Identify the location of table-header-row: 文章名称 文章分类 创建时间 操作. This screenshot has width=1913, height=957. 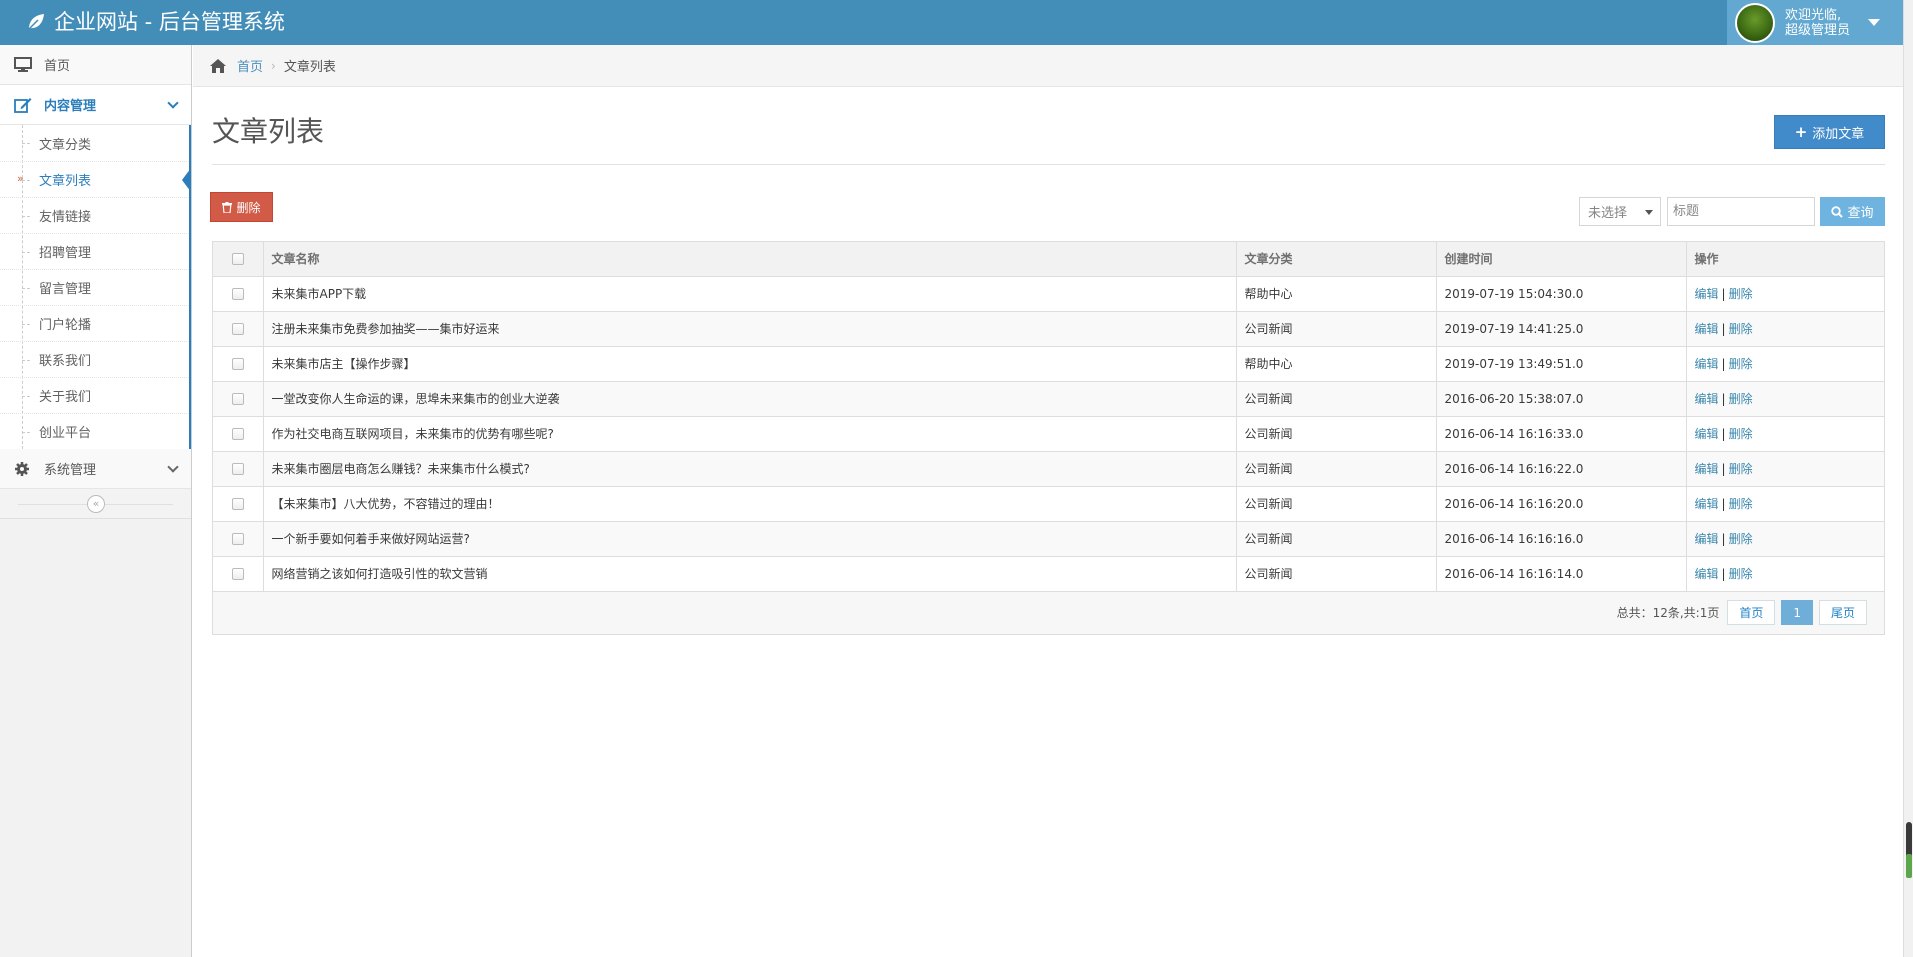
(1048, 259).